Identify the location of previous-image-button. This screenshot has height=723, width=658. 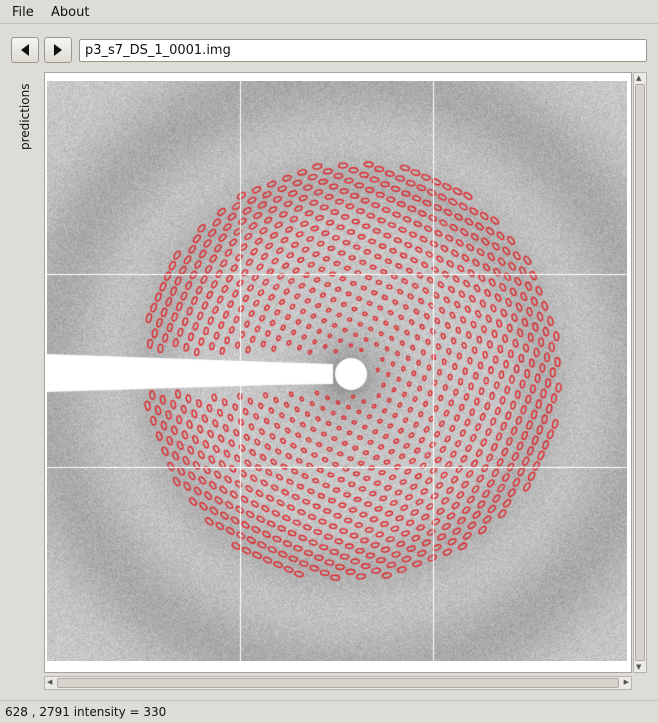
(25, 50).